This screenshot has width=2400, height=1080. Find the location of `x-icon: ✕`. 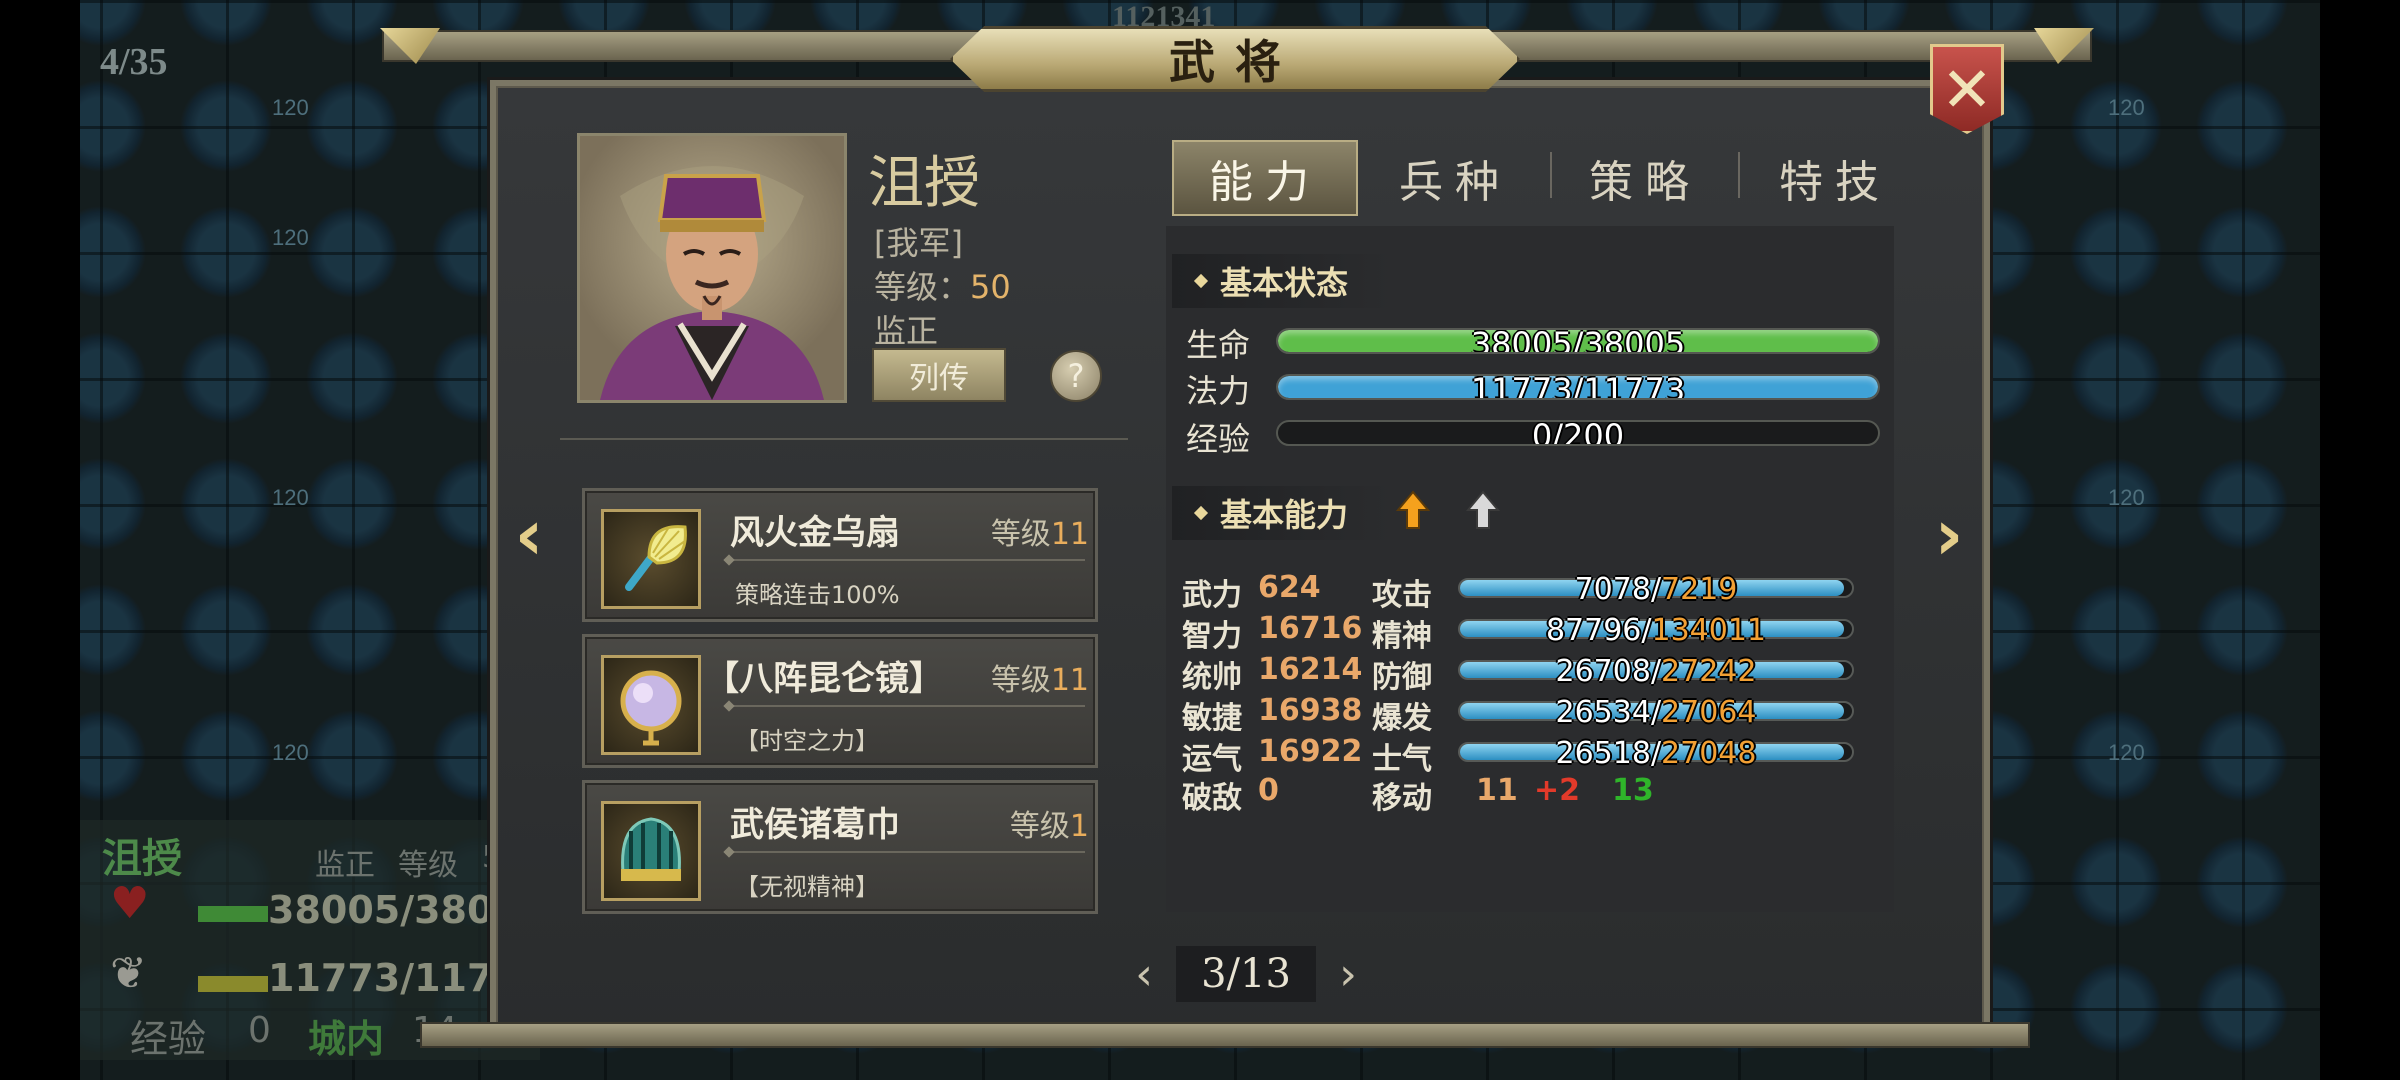

x-icon: ✕ is located at coordinates (1967, 89).